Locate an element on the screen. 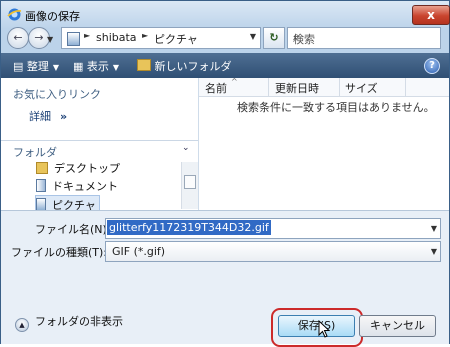  filename-label: ファイル名(N): is located at coordinates (73, 229).